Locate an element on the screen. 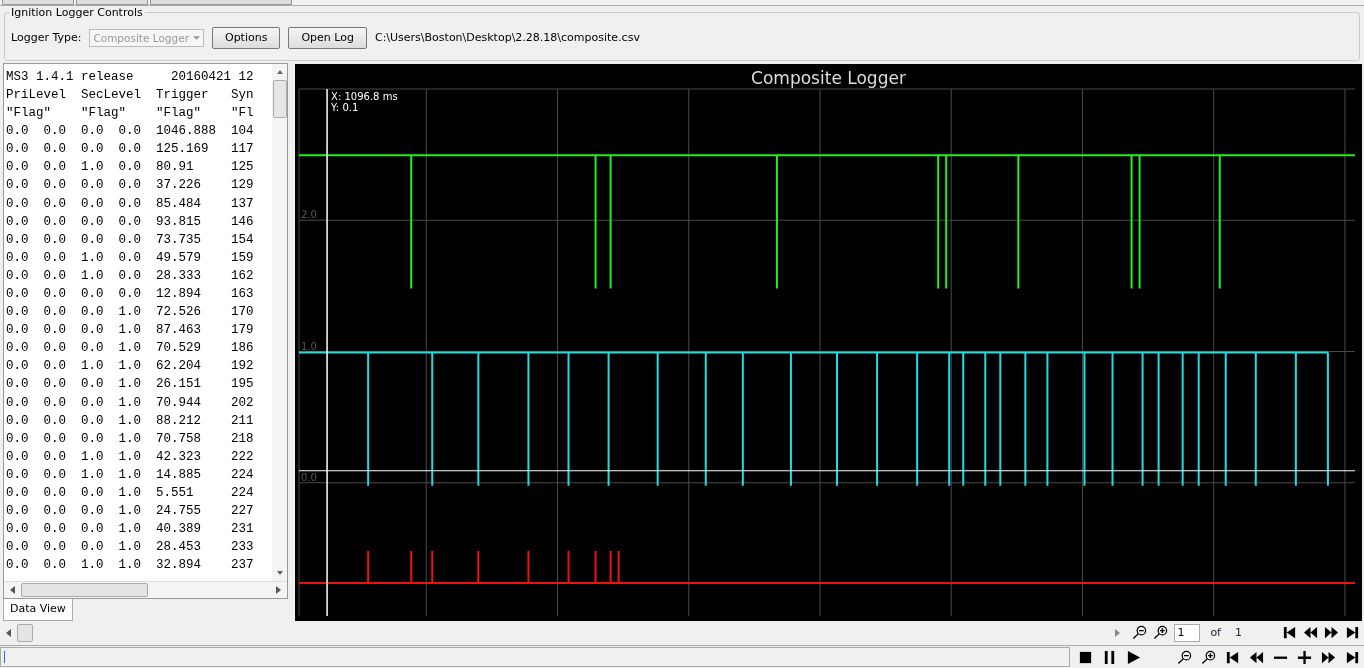  open-log-button: Open Log is located at coordinates (327, 37).